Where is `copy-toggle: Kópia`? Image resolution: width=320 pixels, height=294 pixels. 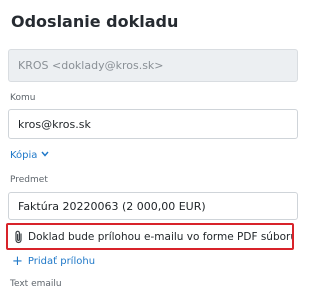 copy-toggle: Kópia is located at coordinates (29, 155).